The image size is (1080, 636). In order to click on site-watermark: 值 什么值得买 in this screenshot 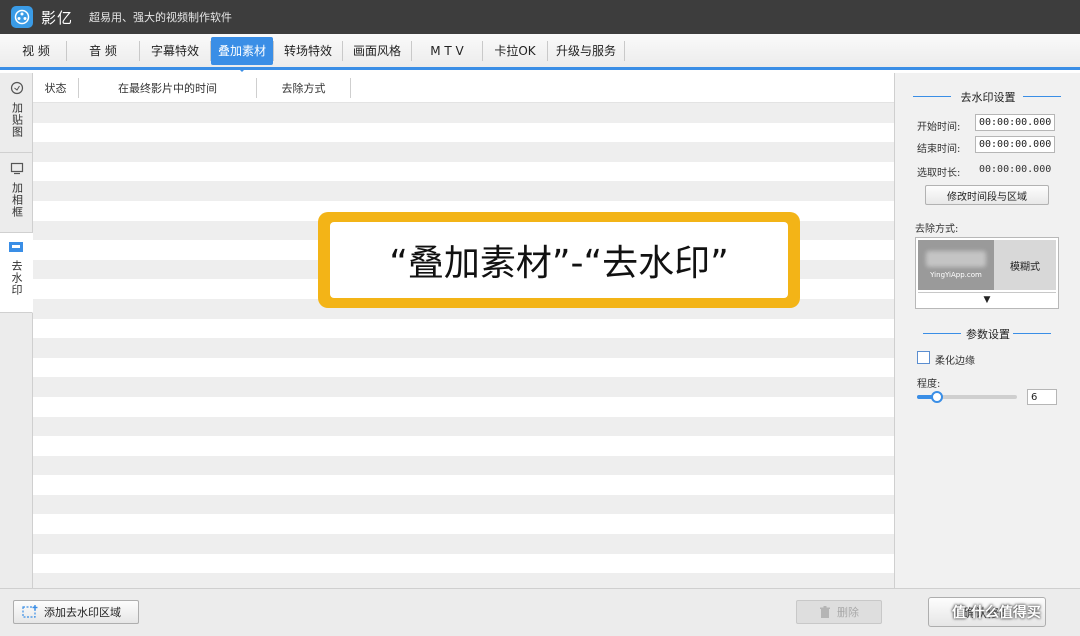, I will do `click(996, 613)`.